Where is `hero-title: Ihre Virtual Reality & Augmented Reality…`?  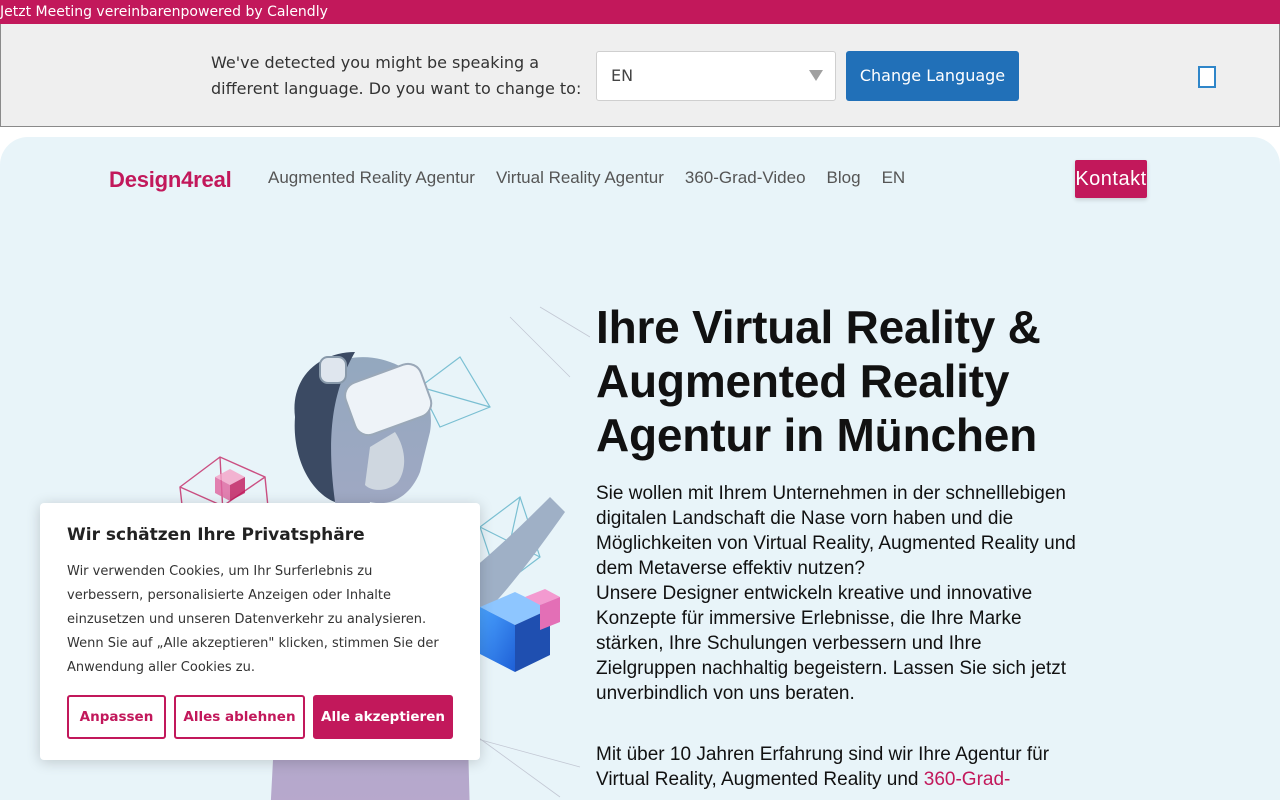 hero-title: Ihre Virtual Reality & Augmented Reality… is located at coordinates (818, 381).